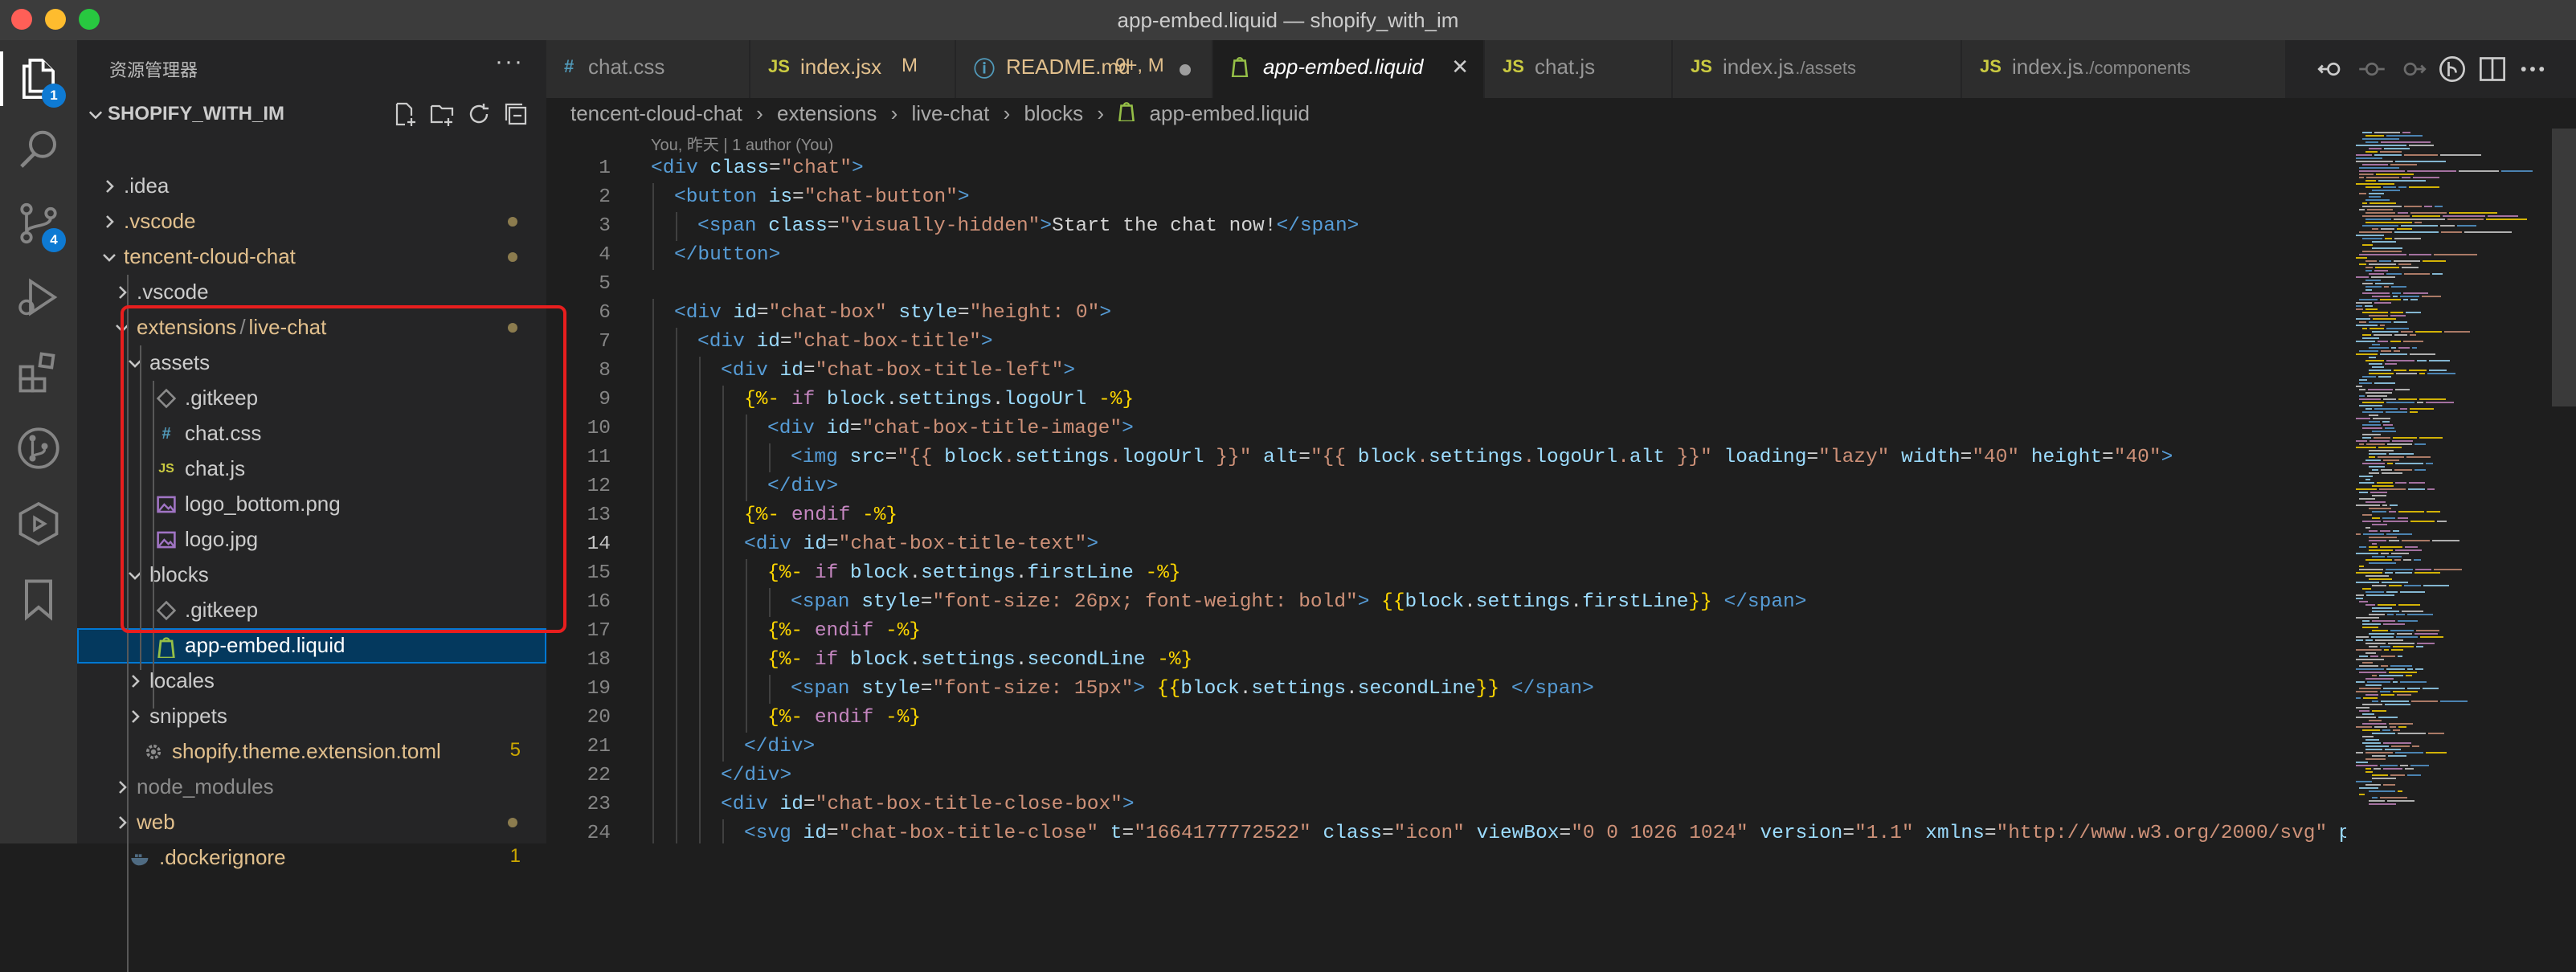  Describe the element at coordinates (38, 373) in the screenshot. I see `extensions-icon` at that location.